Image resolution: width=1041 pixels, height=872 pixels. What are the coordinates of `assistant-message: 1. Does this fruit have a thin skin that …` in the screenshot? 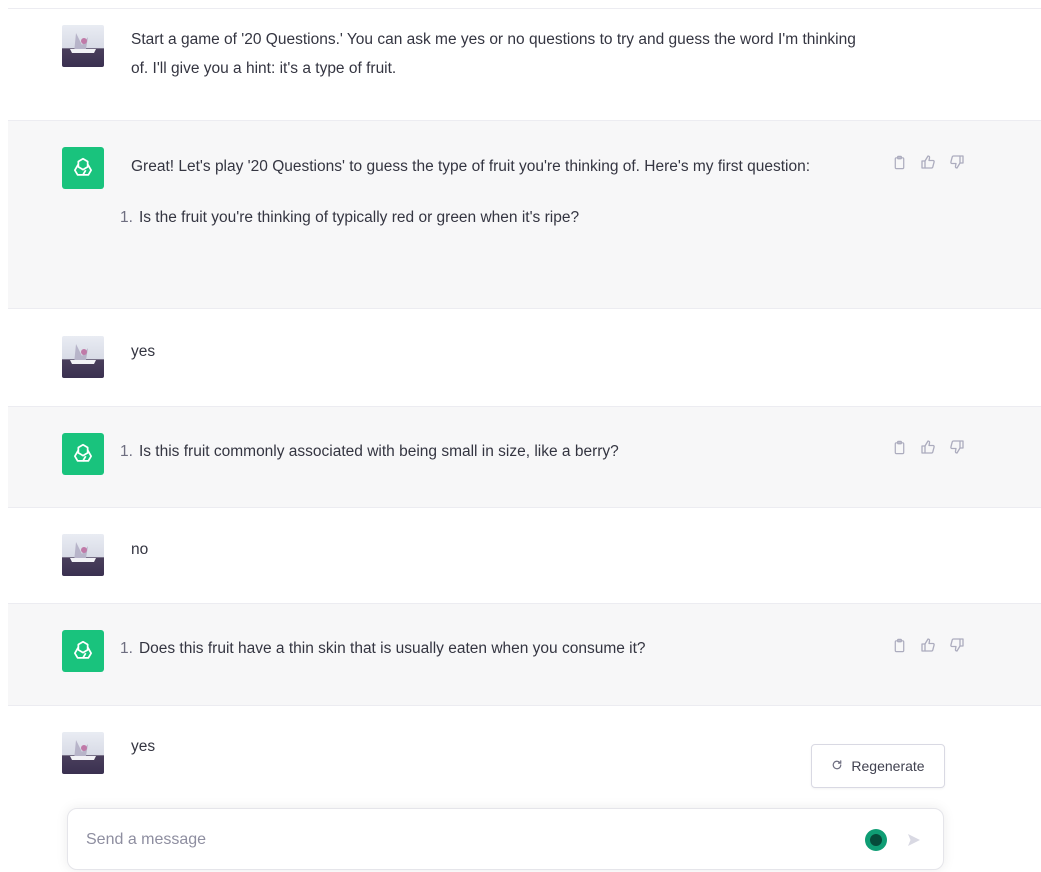 It's located at (524, 654).